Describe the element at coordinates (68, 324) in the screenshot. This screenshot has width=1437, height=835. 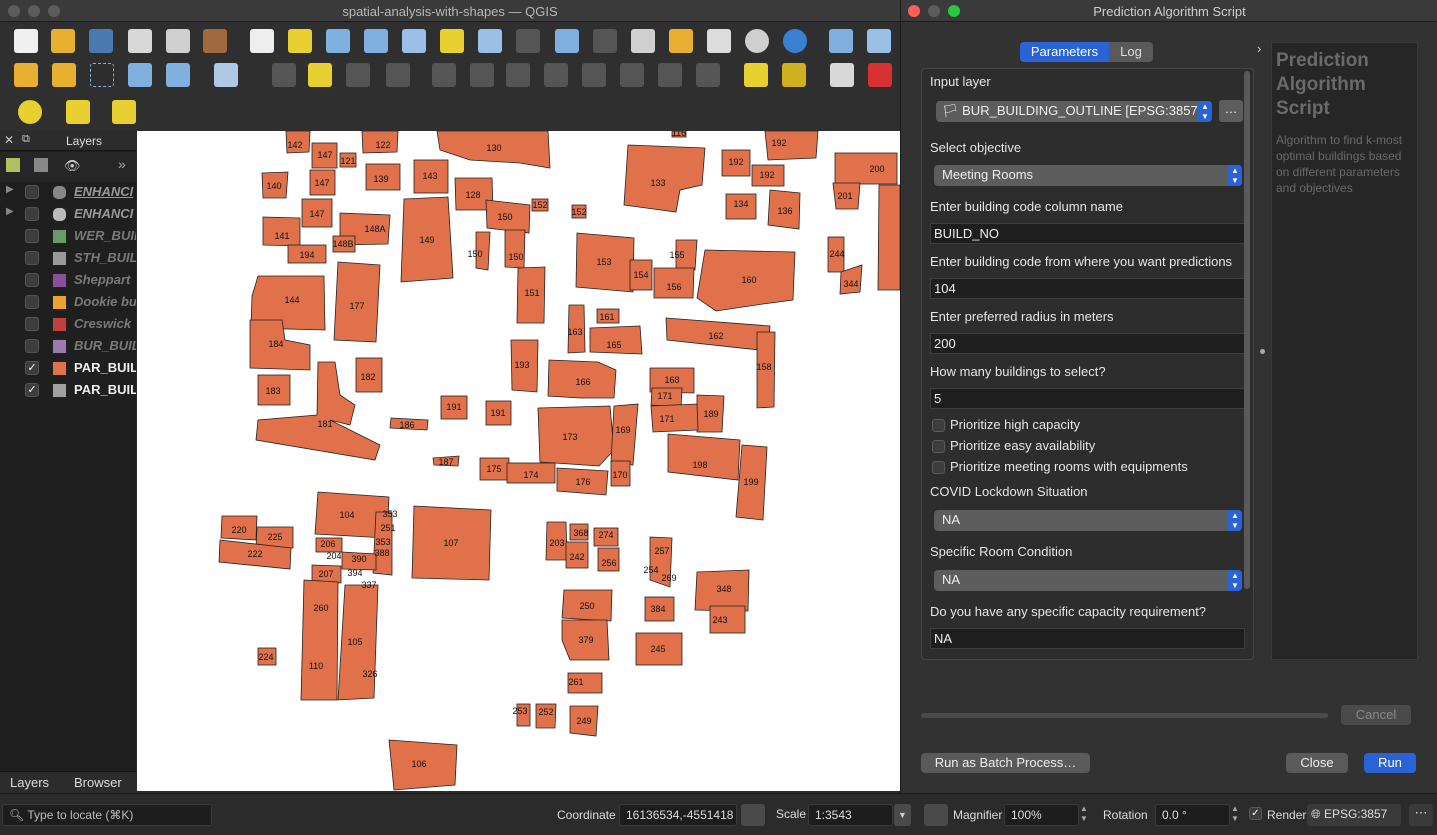
I see `layer-row: Creswick` at that location.